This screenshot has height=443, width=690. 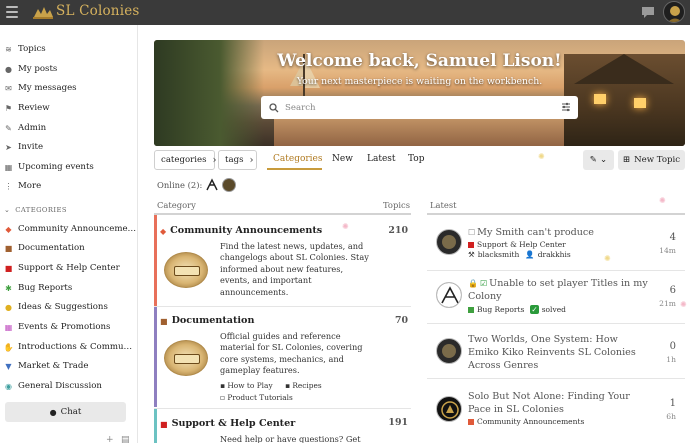 I want to click on tab-latest: Latest, so click(x=381, y=159).